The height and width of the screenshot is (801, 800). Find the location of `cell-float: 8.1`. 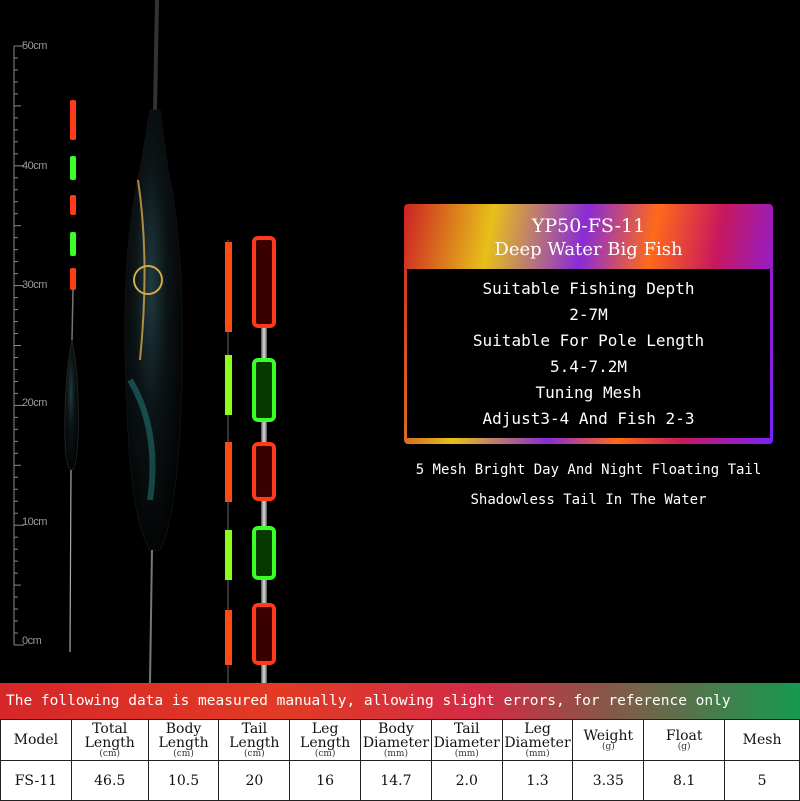

cell-float: 8.1 is located at coordinates (684, 780).